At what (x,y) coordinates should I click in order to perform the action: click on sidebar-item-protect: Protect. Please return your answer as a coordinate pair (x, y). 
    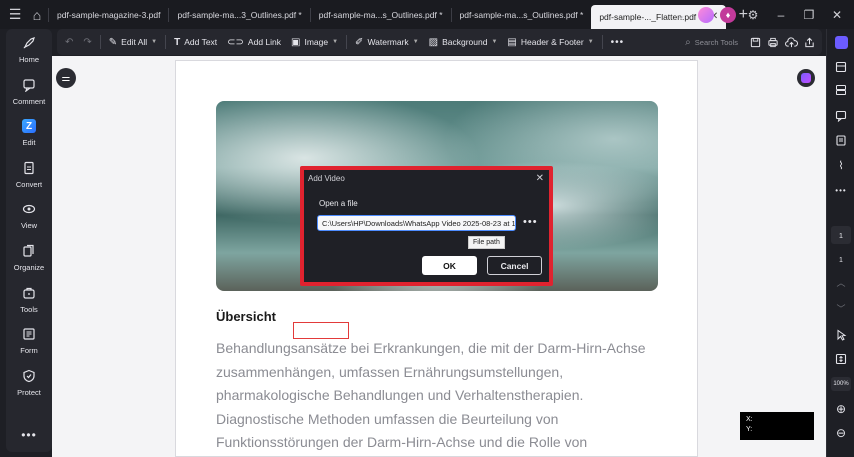
    Looking at the image, I should click on (29, 382).